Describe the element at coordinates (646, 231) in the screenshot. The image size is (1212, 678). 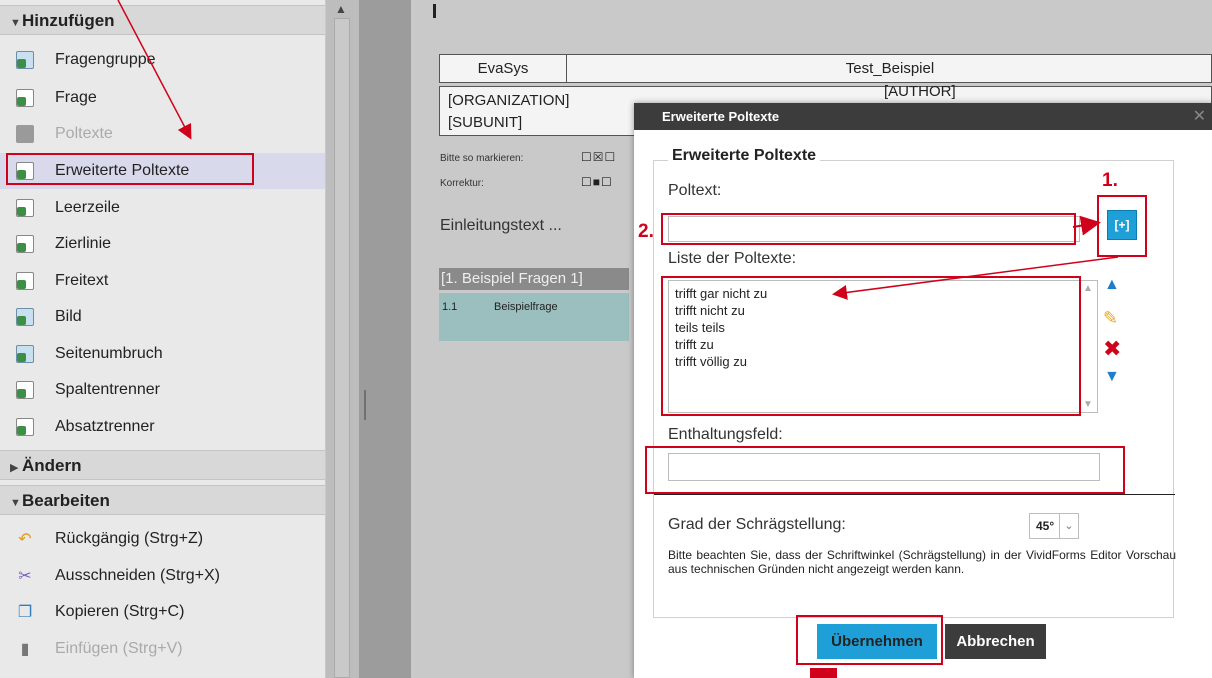
I see `annotation-step-2: 2.` at that location.